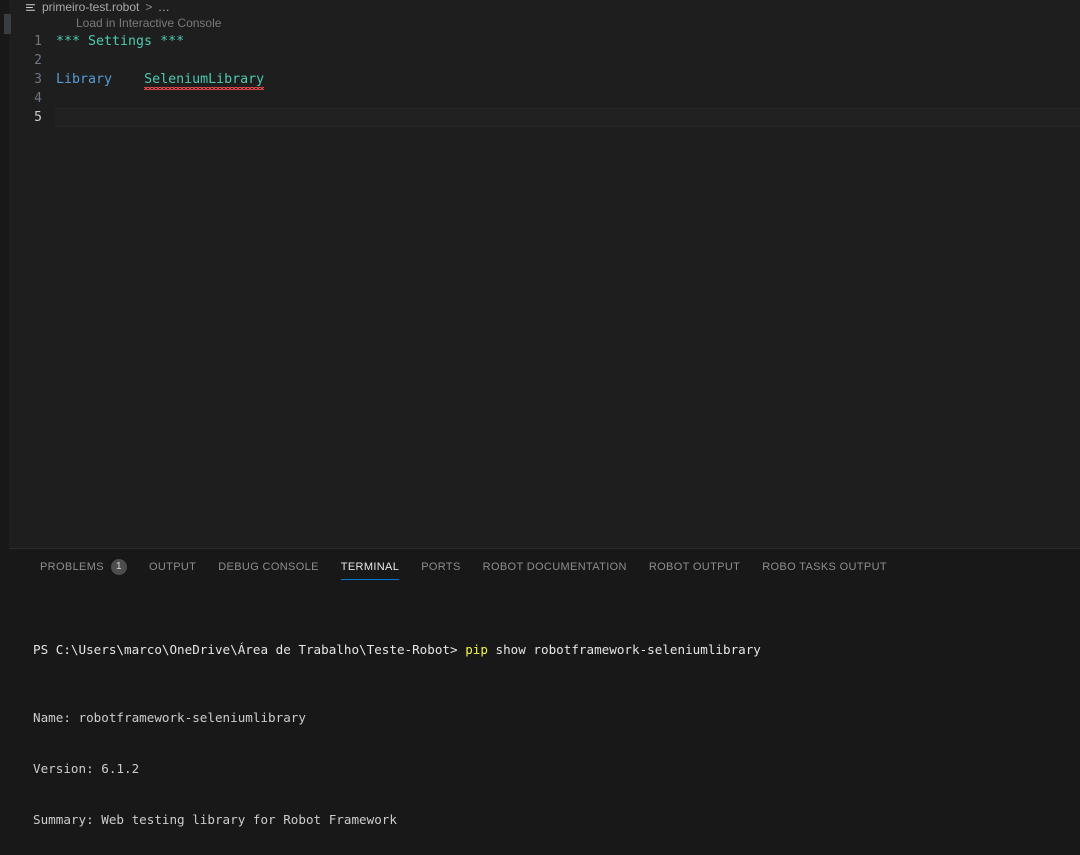 The image size is (1080, 855). I want to click on code-line: 3 Library SeleniumLibrary, so click(544, 80).